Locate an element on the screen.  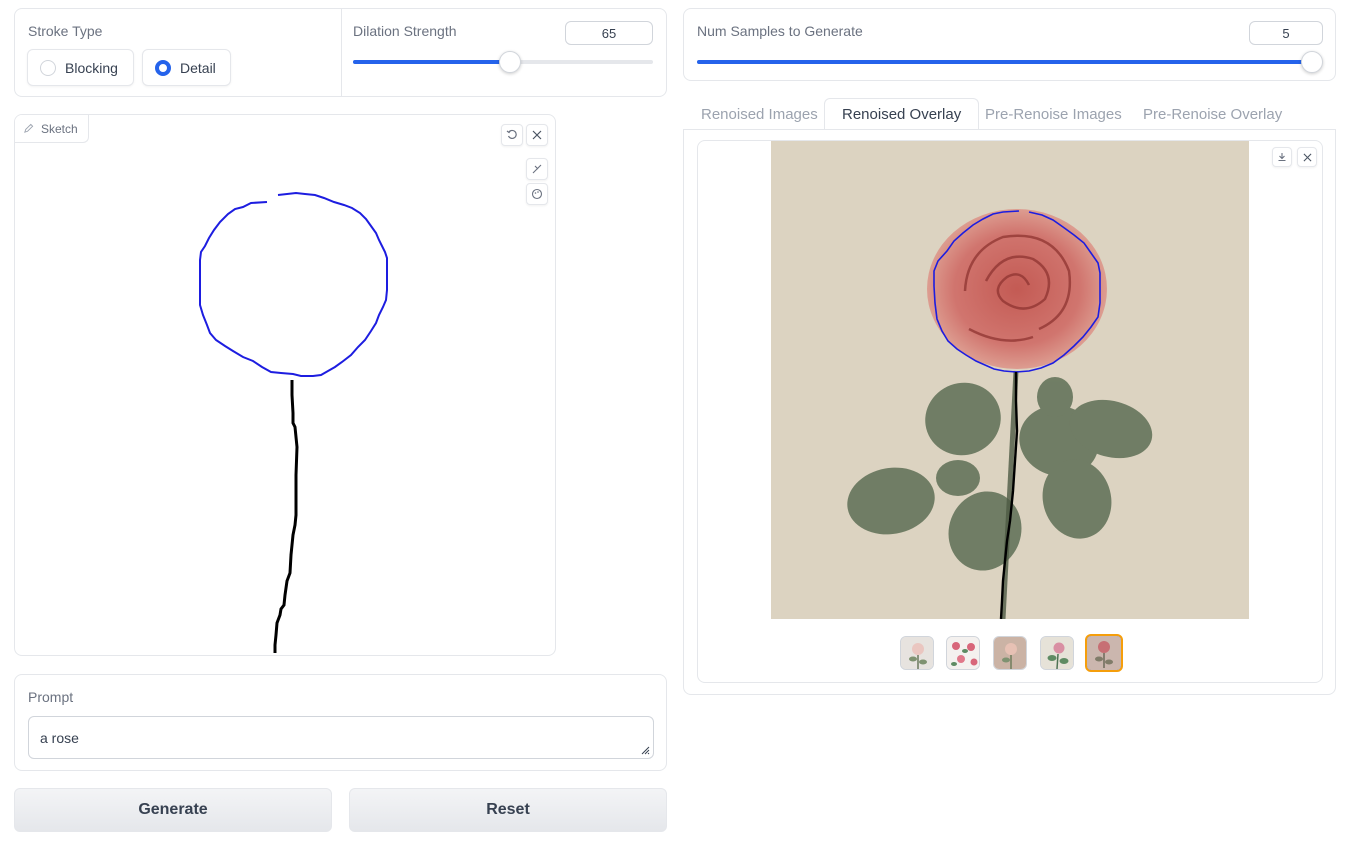
radio-detail: Detail is located at coordinates (186, 67).